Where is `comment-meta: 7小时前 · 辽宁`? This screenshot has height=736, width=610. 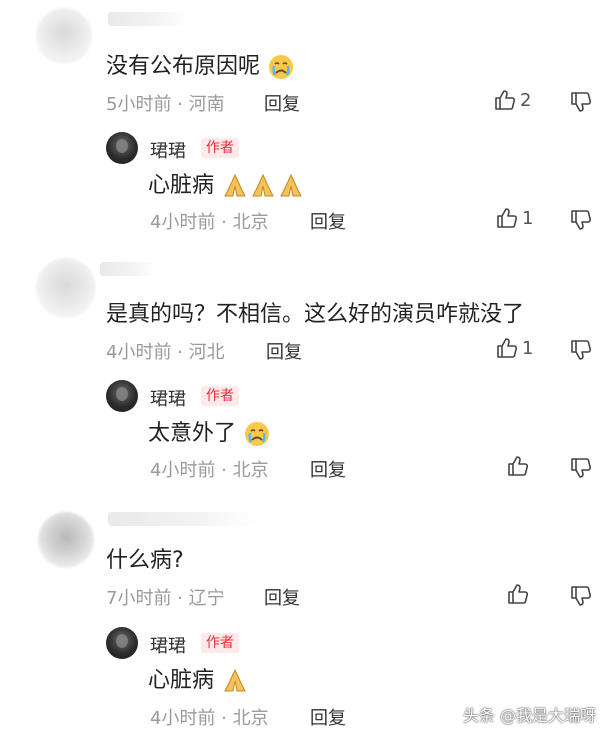 comment-meta: 7小时前 · 辽宁 is located at coordinates (165, 598).